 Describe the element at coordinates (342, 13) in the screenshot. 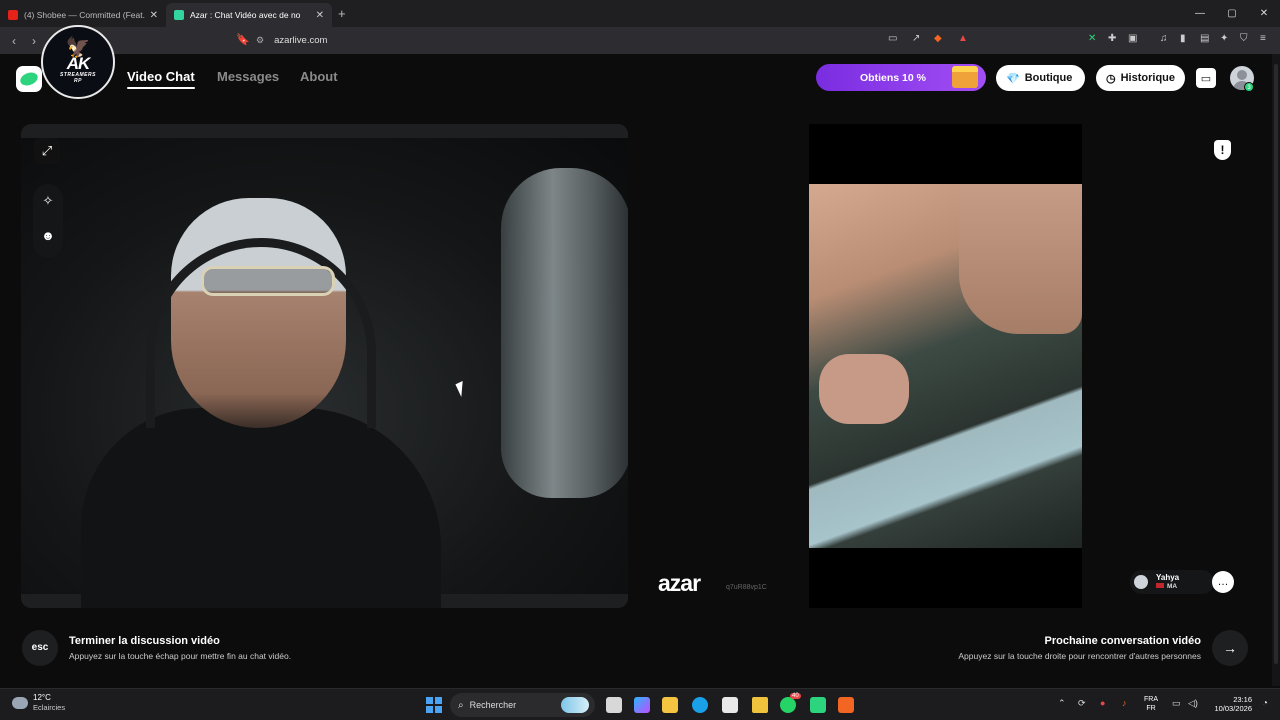

I see `new-tab-button: +` at that location.